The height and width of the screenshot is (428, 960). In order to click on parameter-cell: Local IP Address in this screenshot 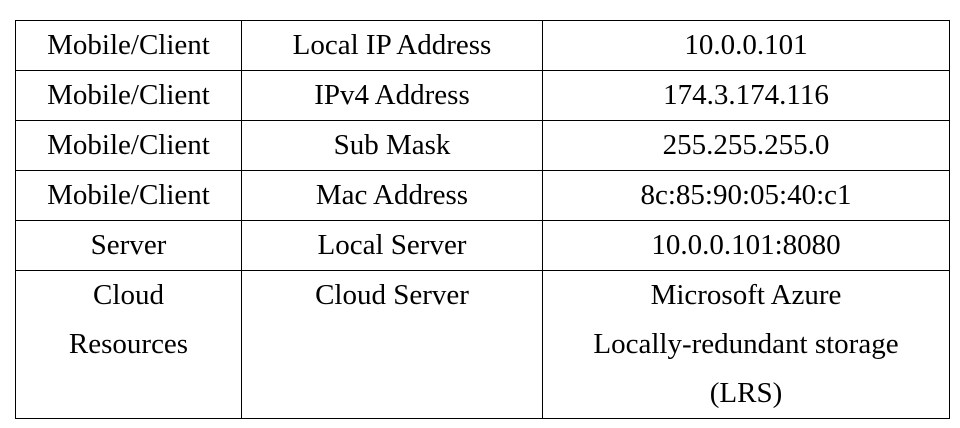, I will do `click(392, 45)`.